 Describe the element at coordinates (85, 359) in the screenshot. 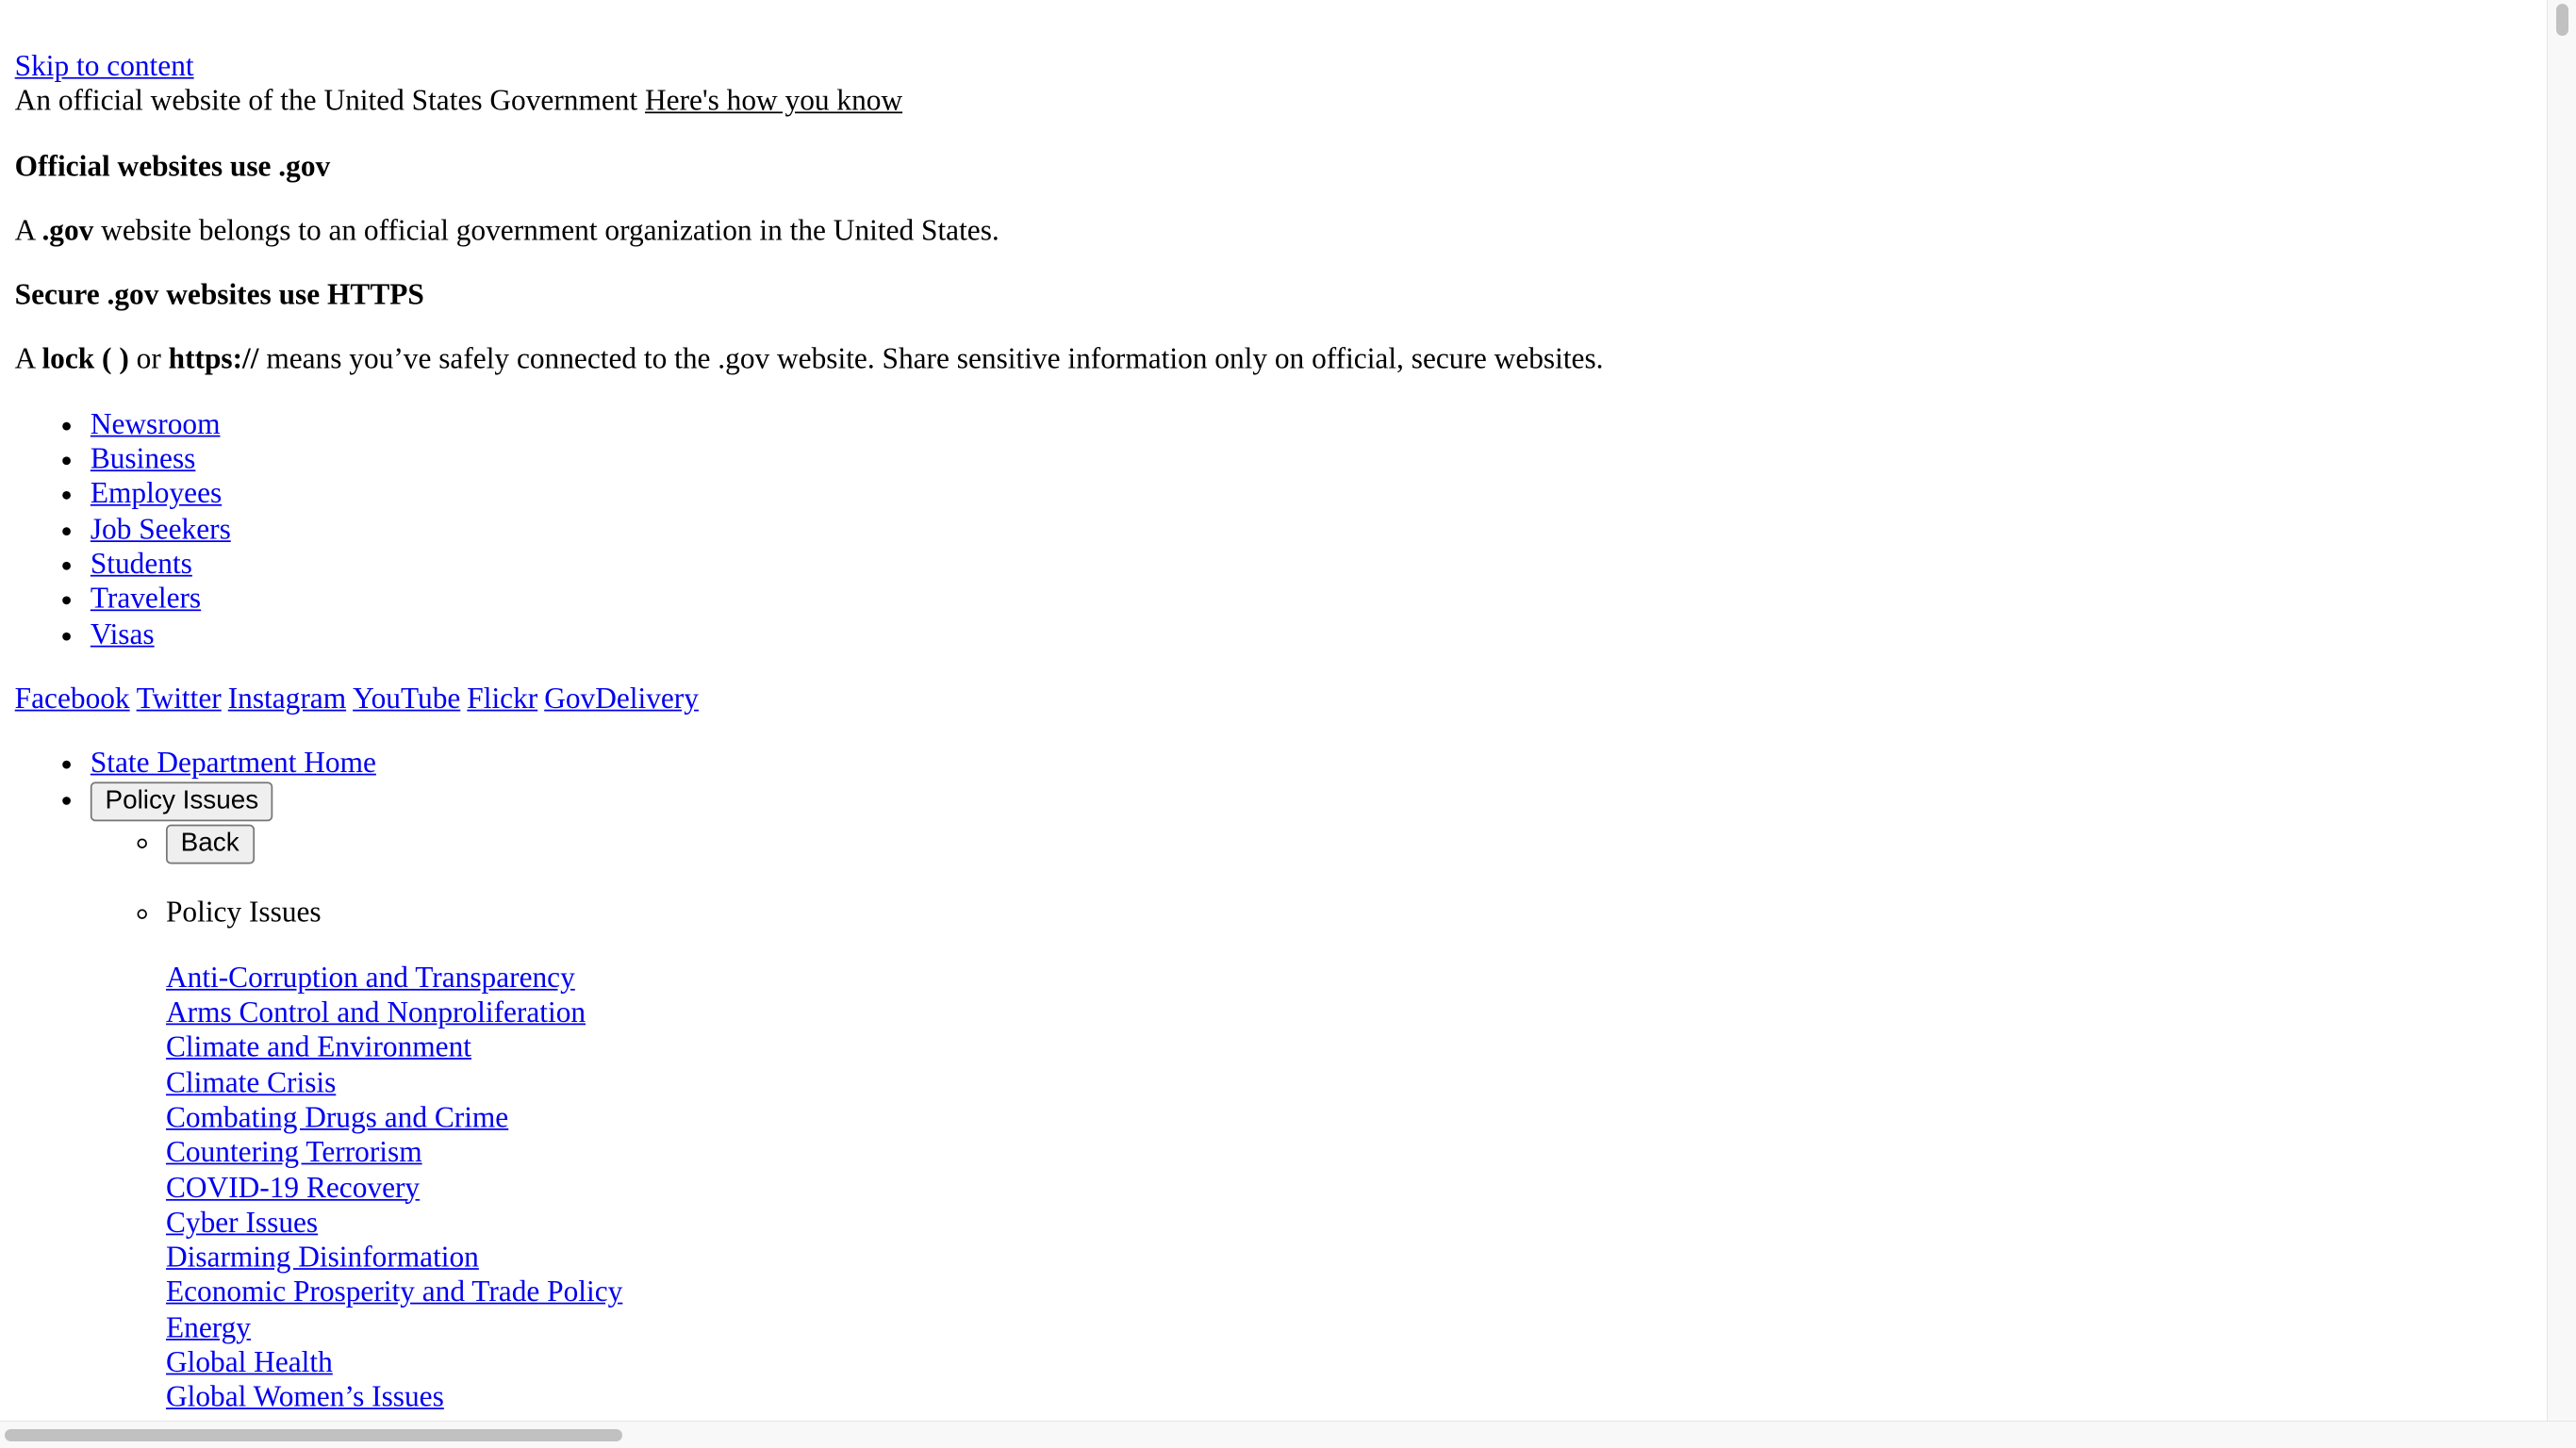

I see `https-paragraph-lock: lock ( )` at that location.